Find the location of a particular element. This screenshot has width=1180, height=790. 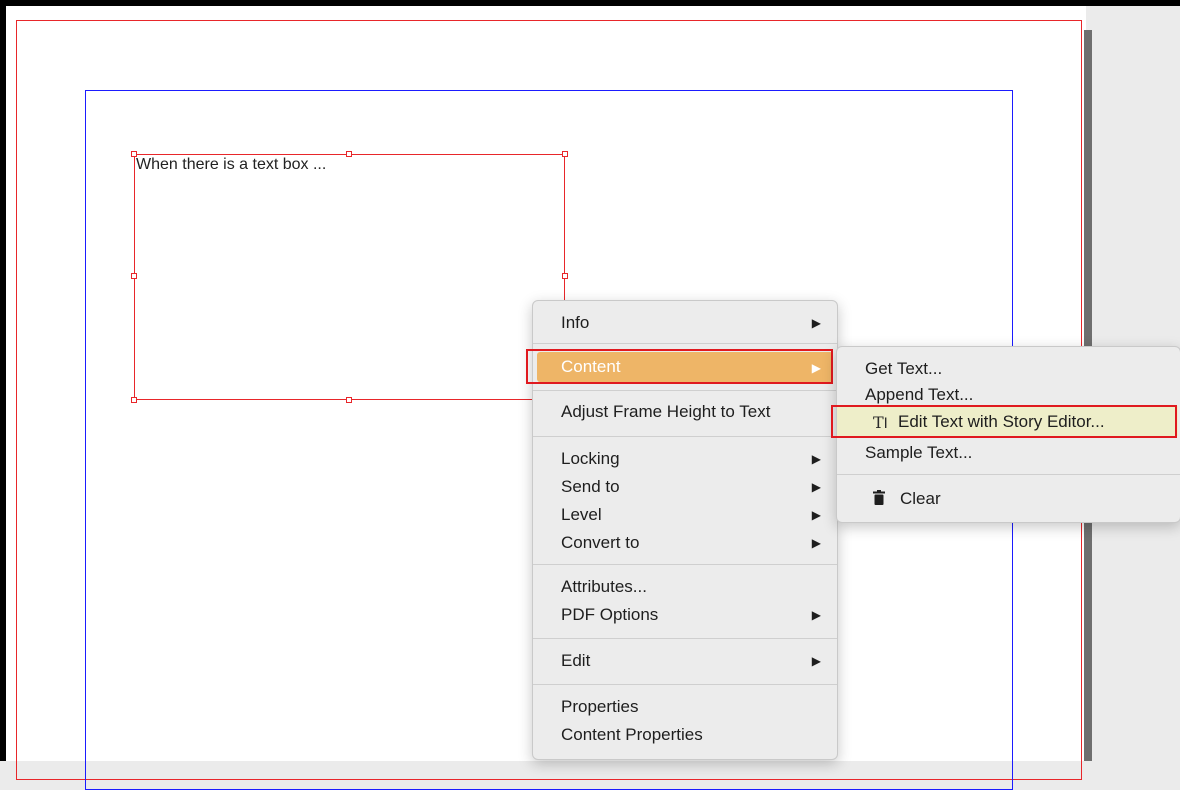

menu-item-label: Info is located at coordinates (575, 322).